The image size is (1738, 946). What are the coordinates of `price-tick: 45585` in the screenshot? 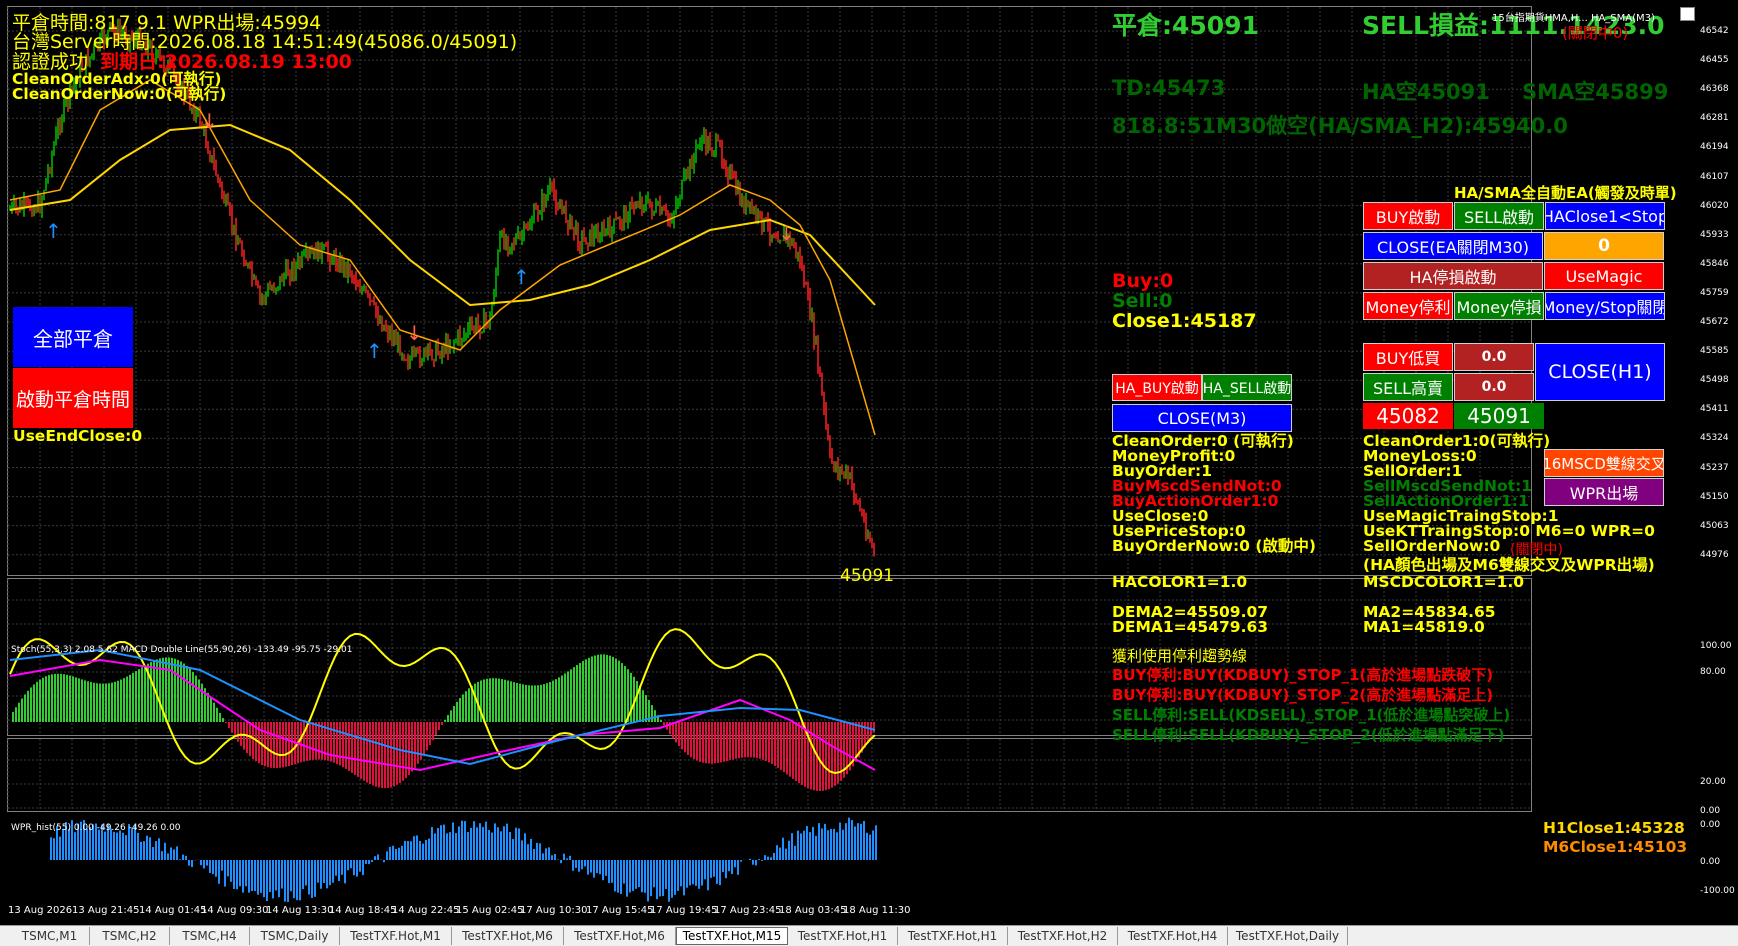 It's located at (1719, 351).